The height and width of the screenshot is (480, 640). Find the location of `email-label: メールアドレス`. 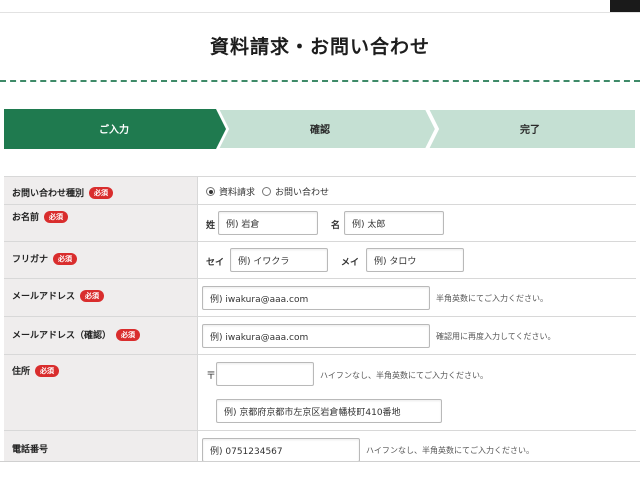

email-label: メールアドレス is located at coordinates (44, 297).